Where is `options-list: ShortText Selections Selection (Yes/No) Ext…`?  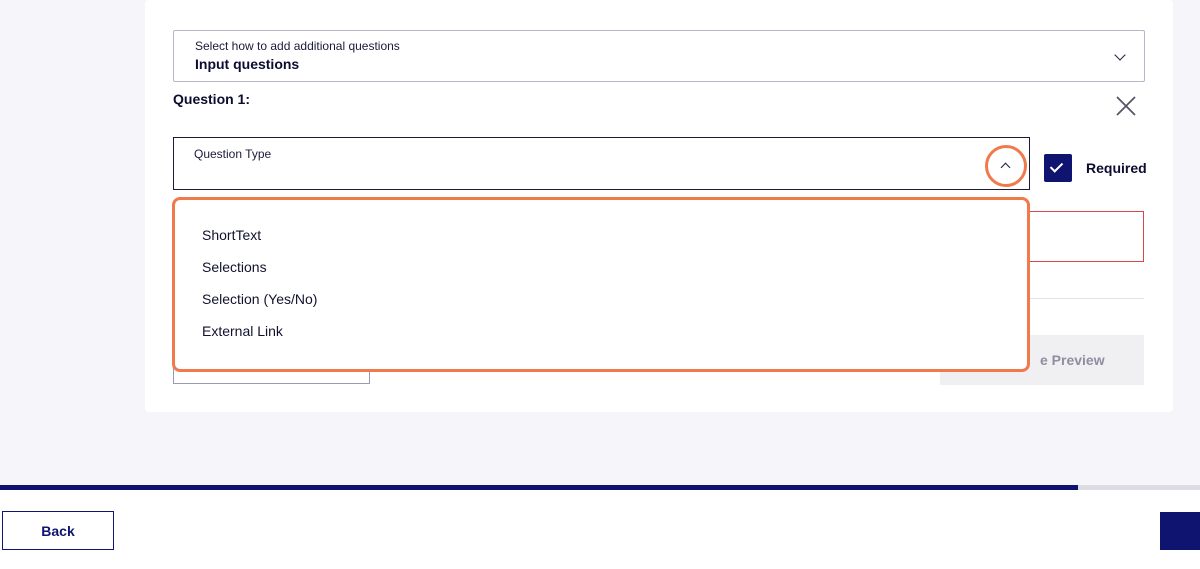 options-list: ShortText Selections Selection (Yes/No) Ext… is located at coordinates (259, 289).